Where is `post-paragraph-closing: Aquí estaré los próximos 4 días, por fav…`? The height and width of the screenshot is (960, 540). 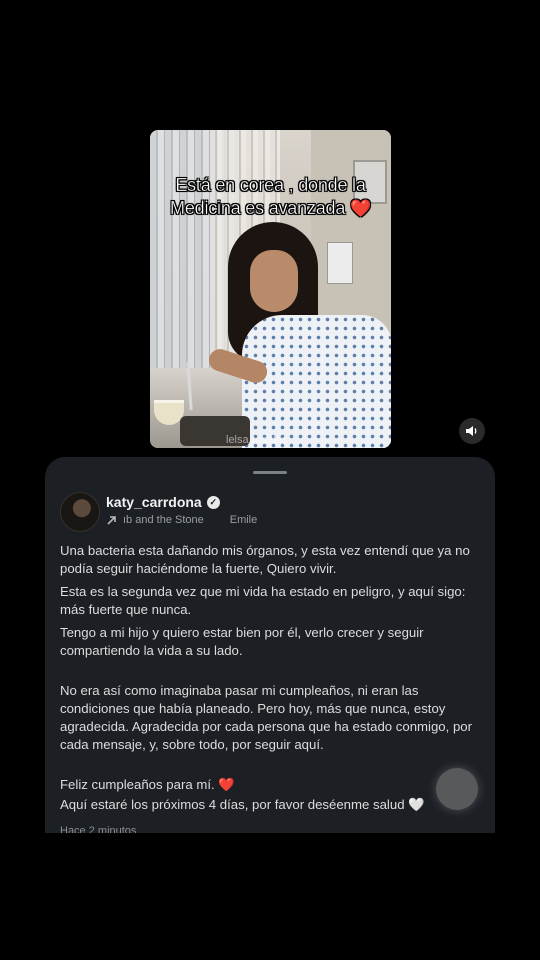 post-paragraph-closing: Aquí estaré los próximos 4 días, por fav… is located at coordinates (272, 805).